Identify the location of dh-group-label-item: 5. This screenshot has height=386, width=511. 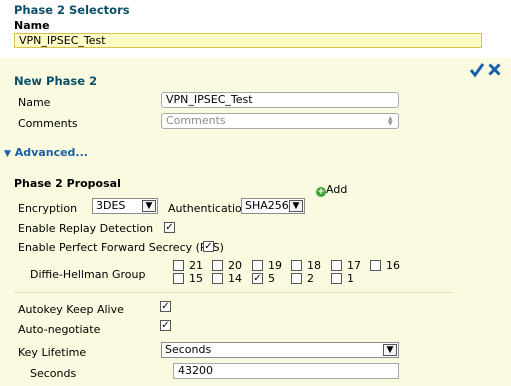
(271, 278).